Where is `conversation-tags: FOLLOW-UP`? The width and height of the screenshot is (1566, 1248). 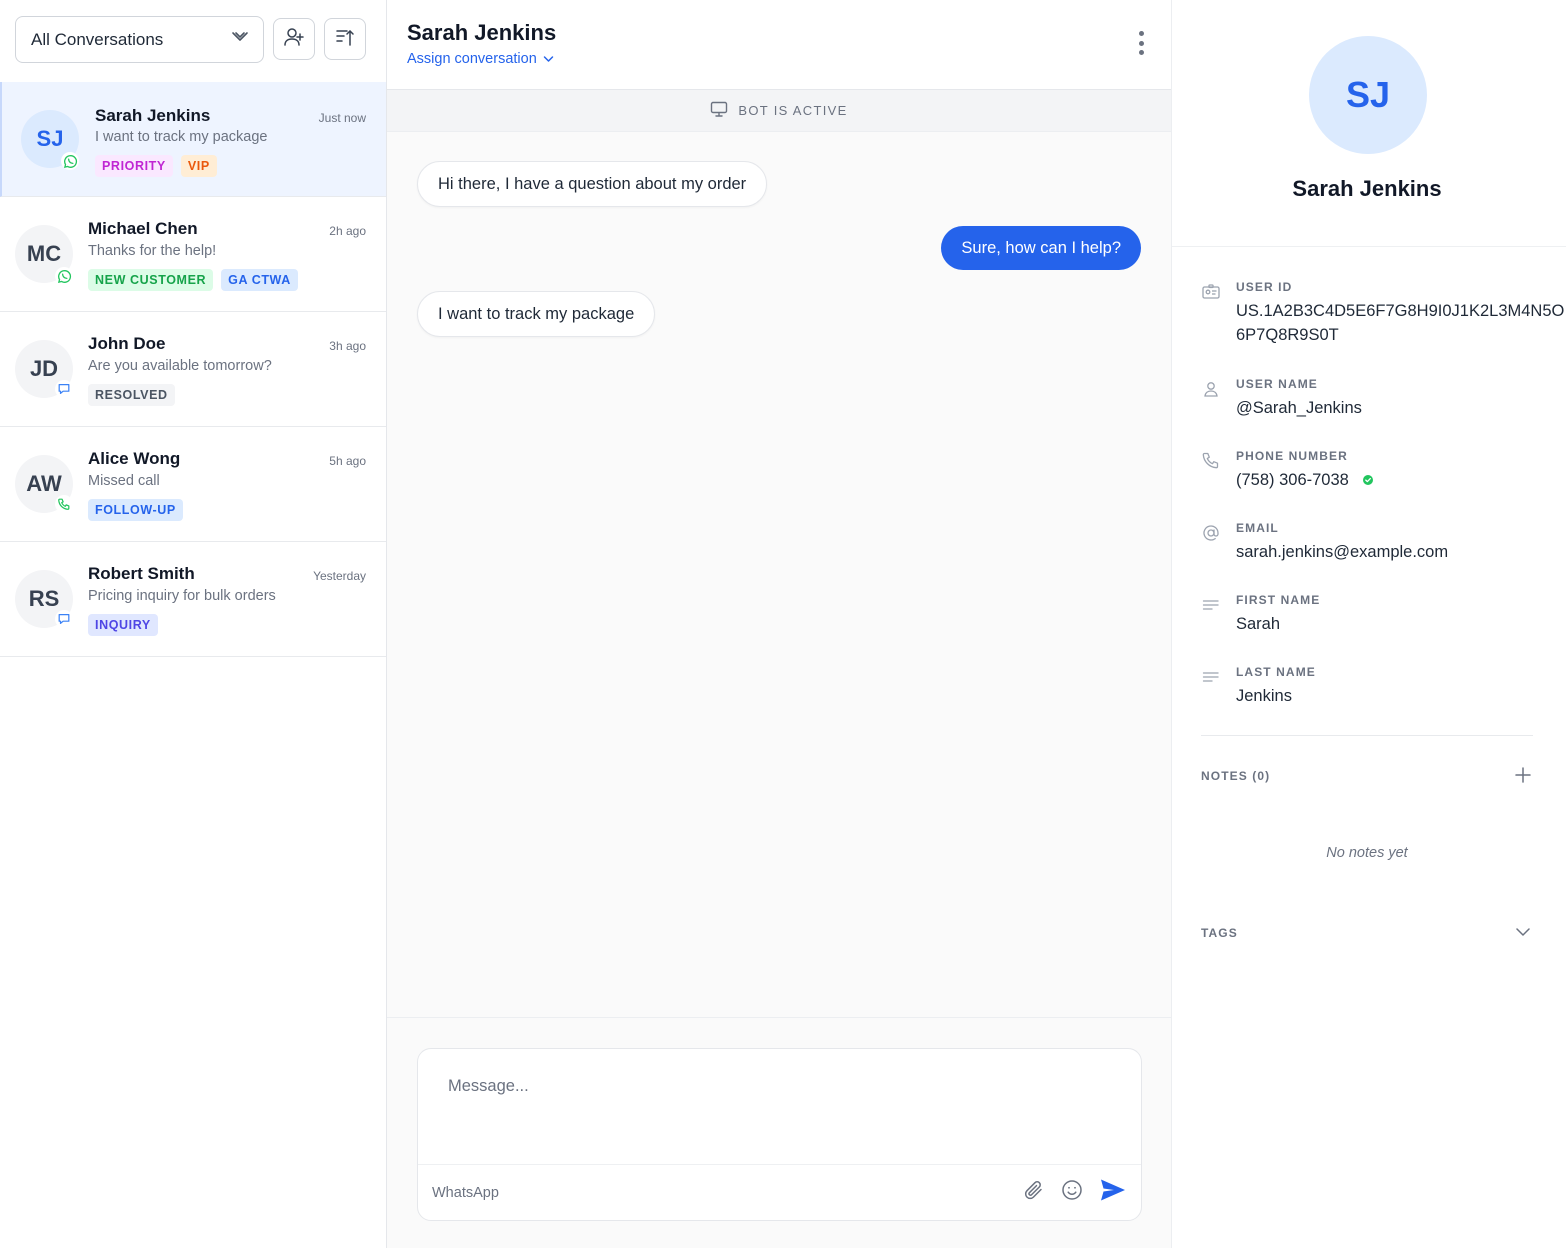 conversation-tags: FOLLOW-UP is located at coordinates (135, 510).